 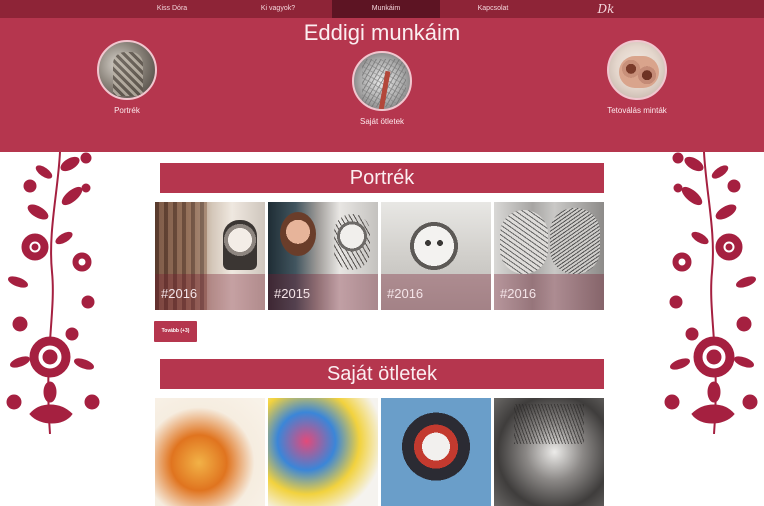 What do you see at coordinates (637, 70) in the screenshot?
I see `tattoo-designs-thumbnail` at bounding box center [637, 70].